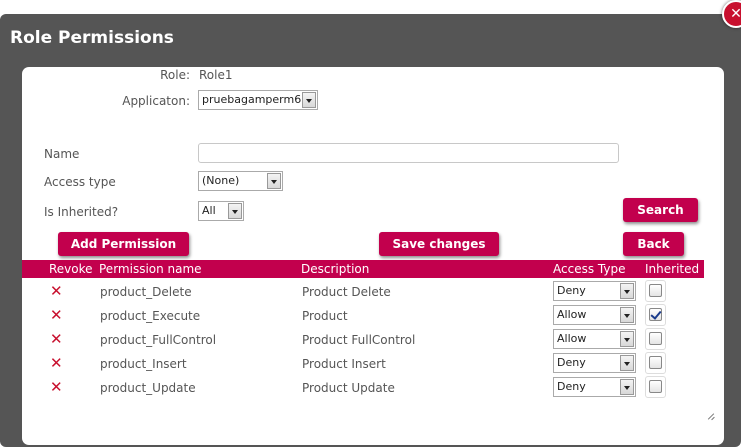  Describe the element at coordinates (439, 244) in the screenshot. I see `save-changes-button: Save changes` at that location.